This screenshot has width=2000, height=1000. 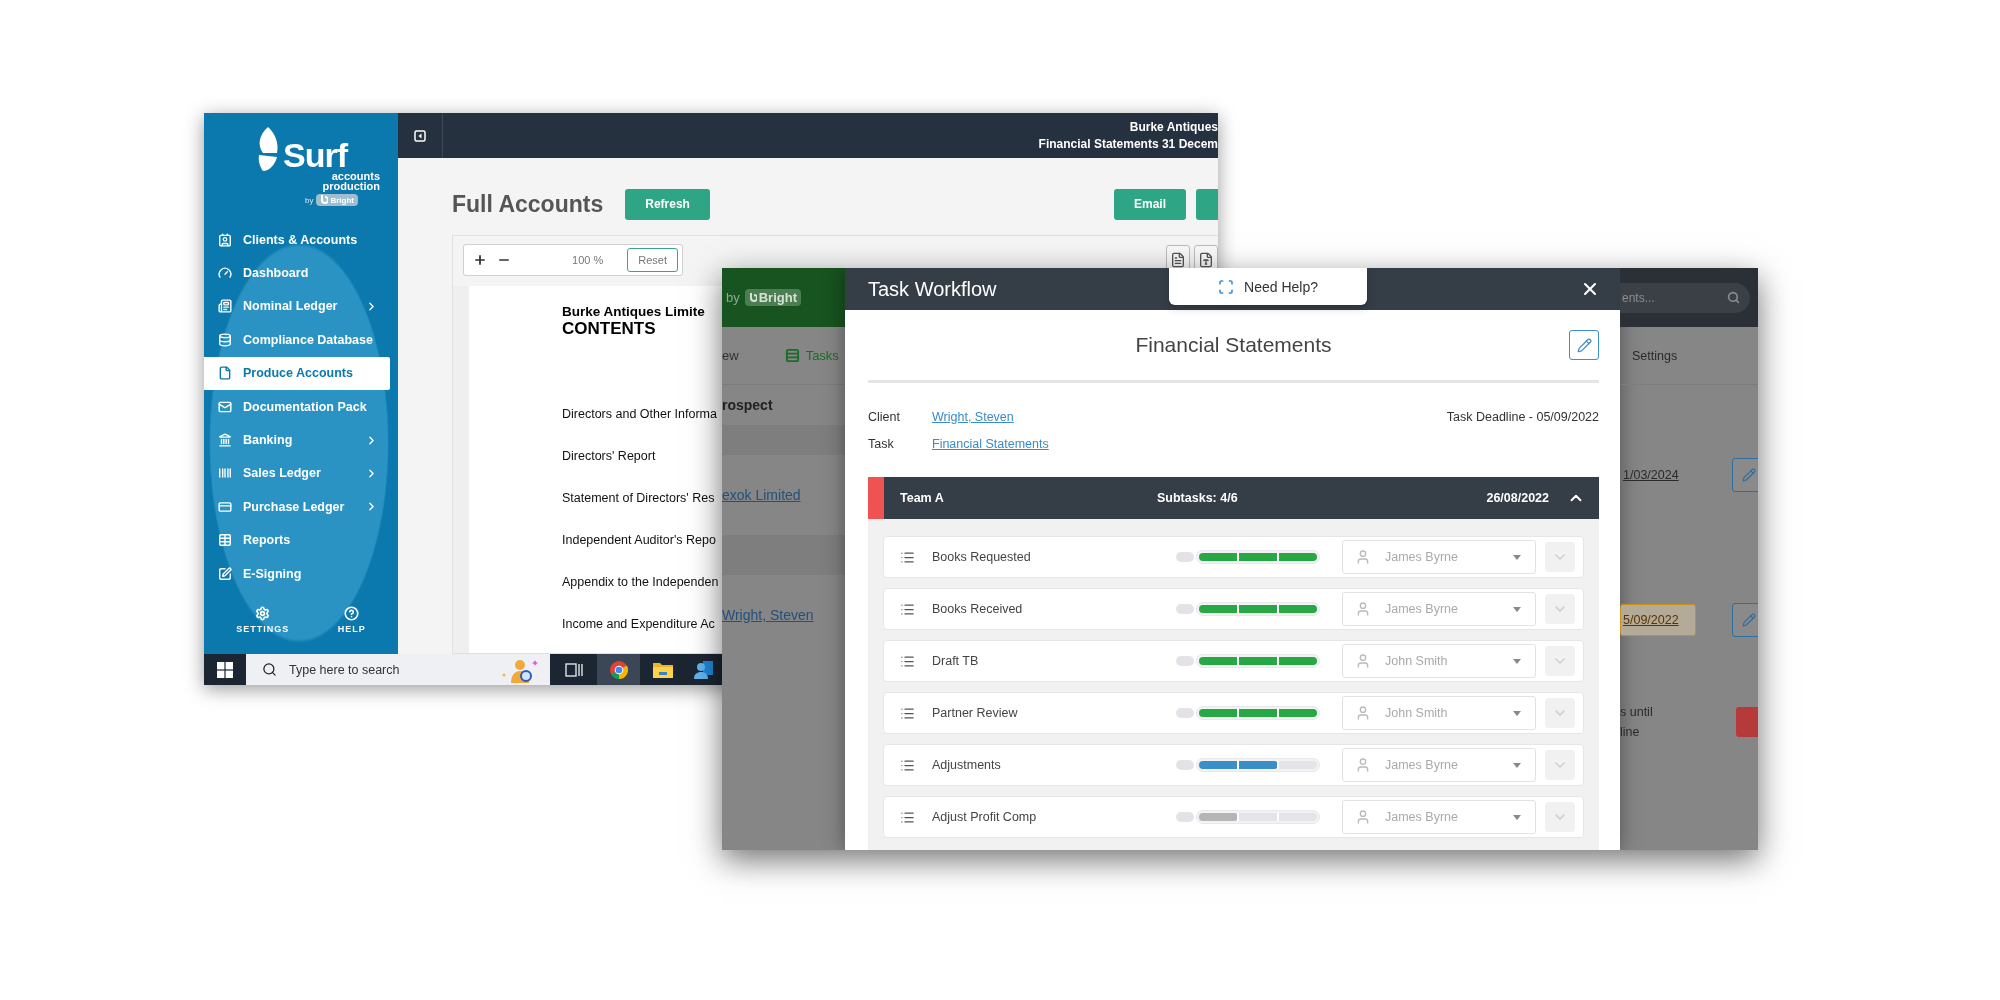 What do you see at coordinates (967, 765) in the screenshot?
I see `subtask-name: Adjustments` at bounding box center [967, 765].